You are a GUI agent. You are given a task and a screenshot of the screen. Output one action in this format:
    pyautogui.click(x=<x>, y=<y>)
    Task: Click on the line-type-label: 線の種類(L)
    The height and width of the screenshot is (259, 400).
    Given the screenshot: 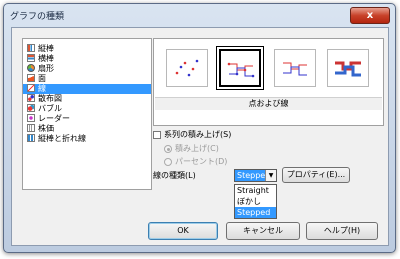 What is the action you would take?
    pyautogui.click(x=174, y=175)
    